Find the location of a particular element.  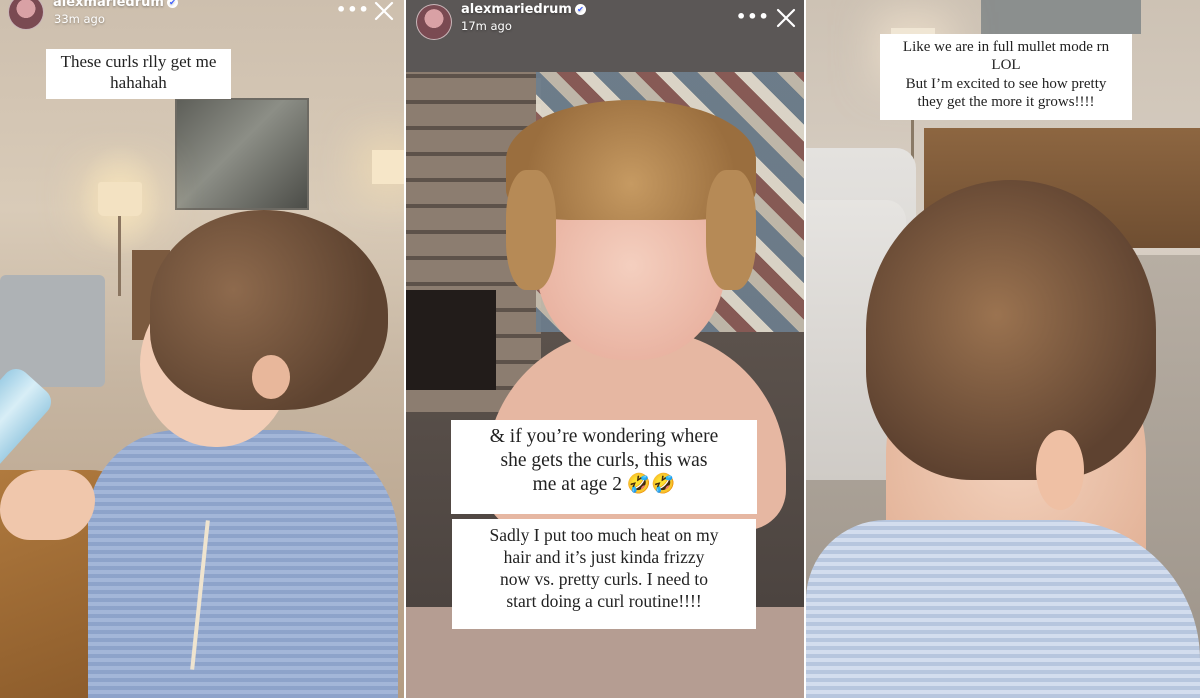

caption-line: she gets the curls, this was is located at coordinates (604, 460).